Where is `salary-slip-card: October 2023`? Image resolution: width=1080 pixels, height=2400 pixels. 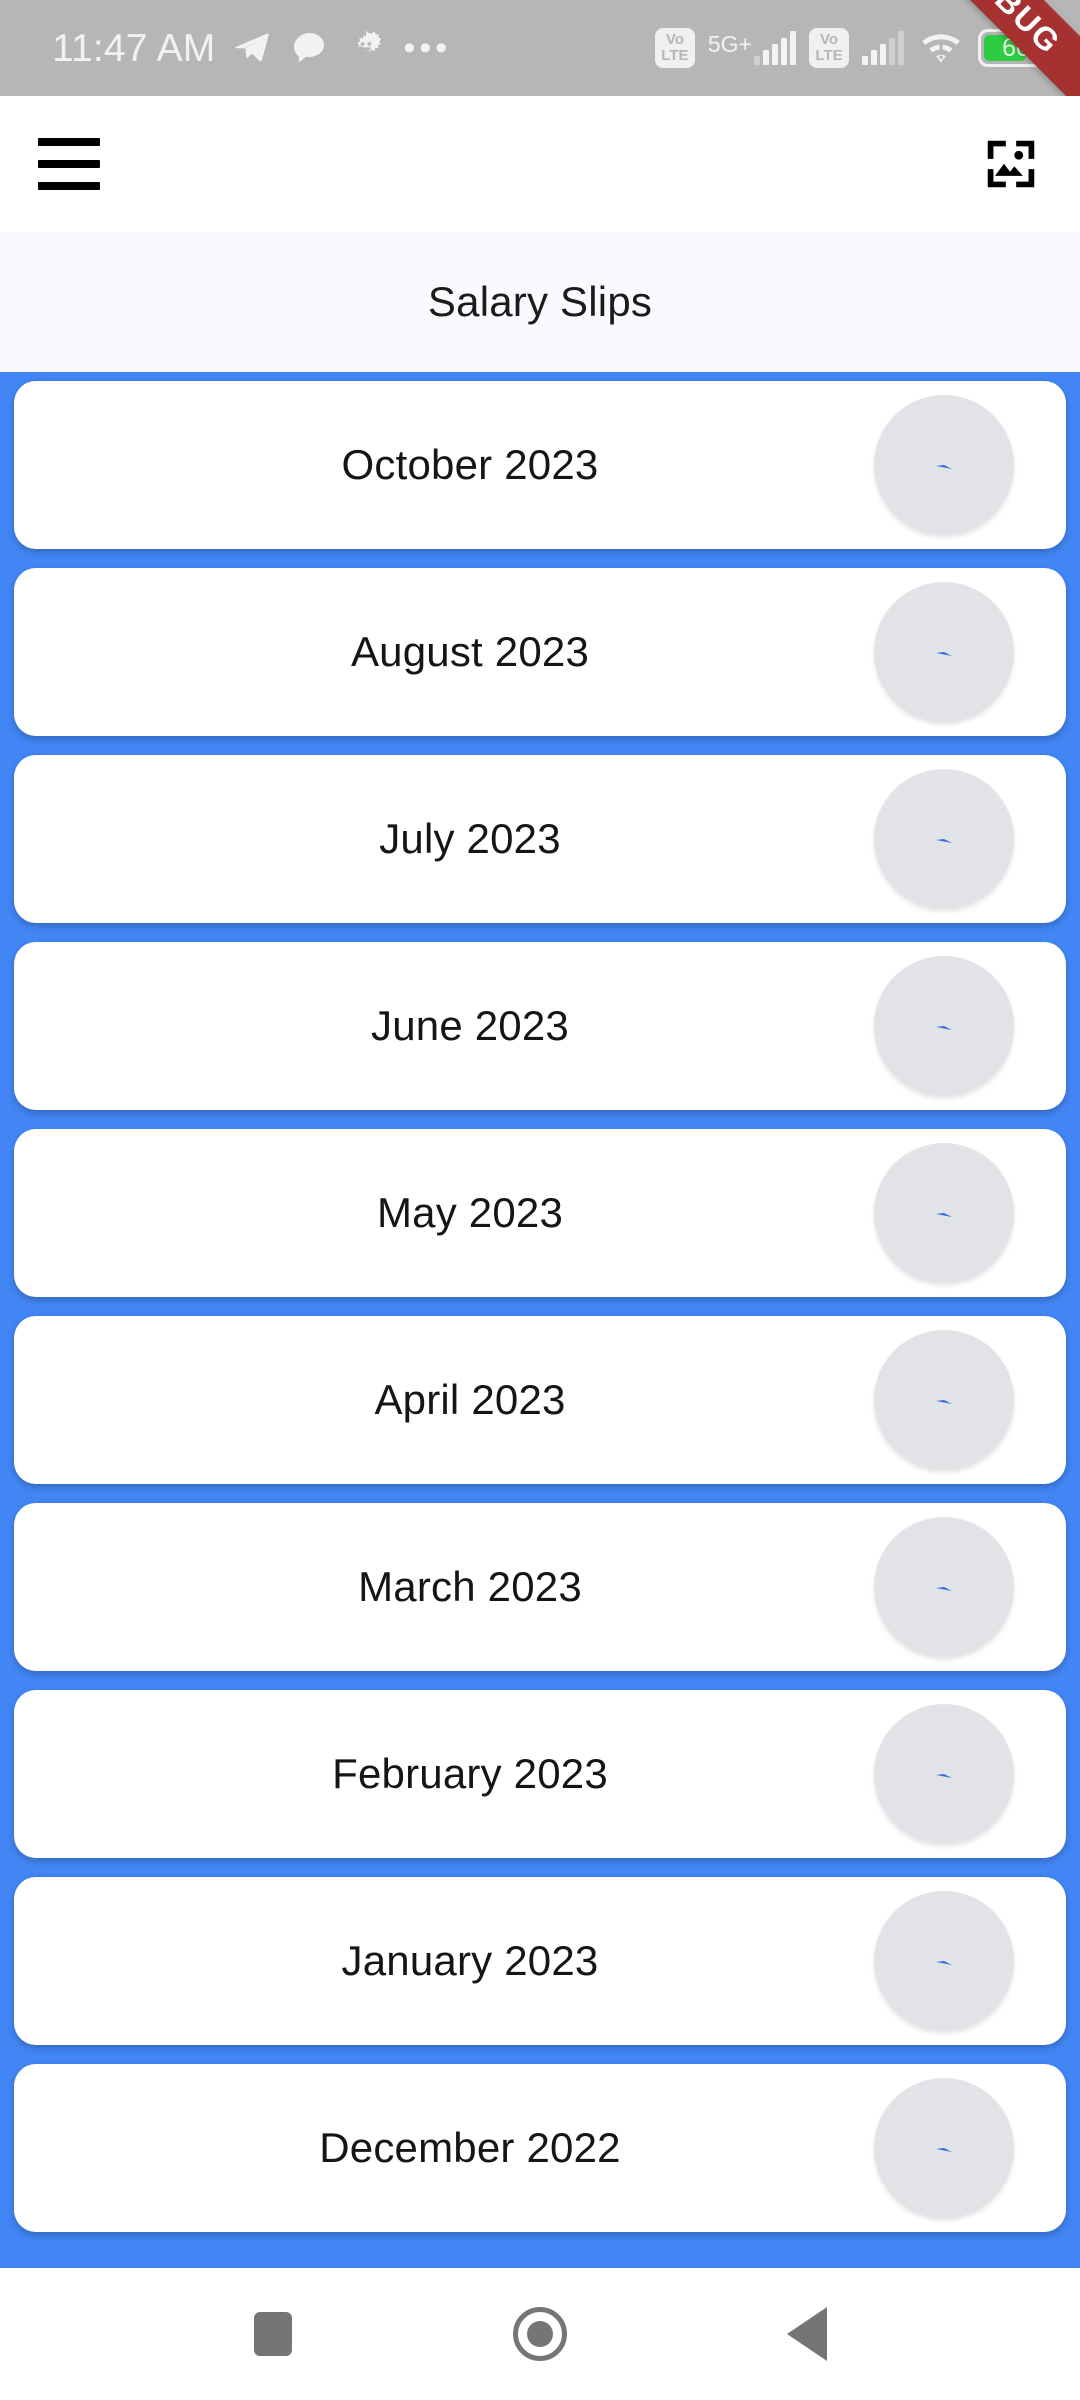
salary-slip-card: October 2023 is located at coordinates (540, 465).